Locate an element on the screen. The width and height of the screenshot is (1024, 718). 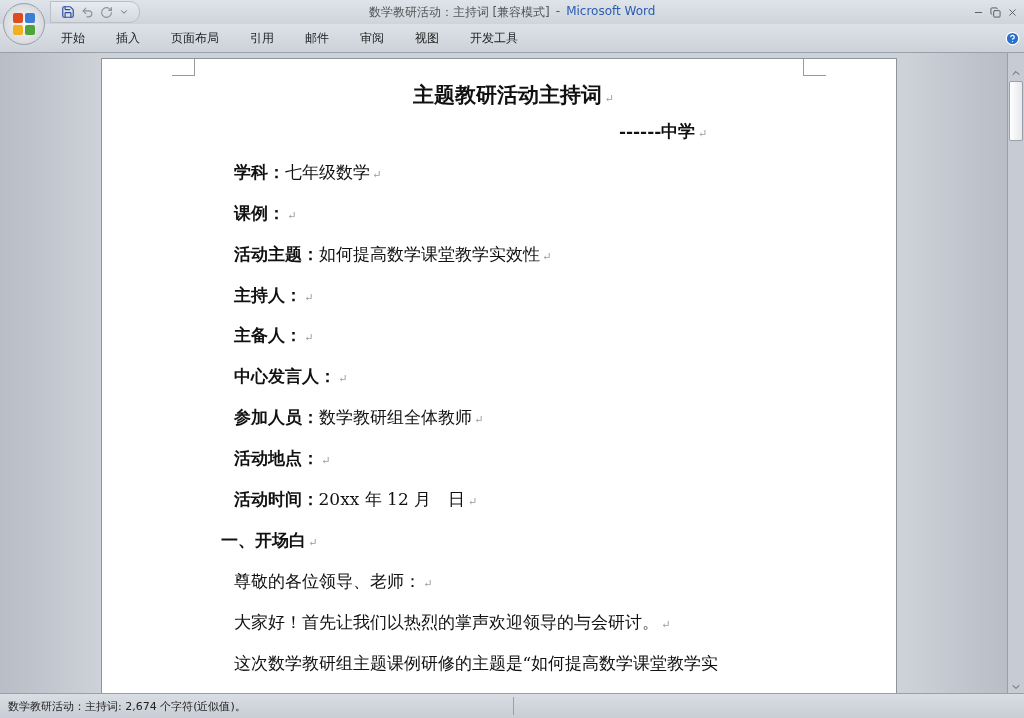
section-heading: 一、开场白 is located at coordinates (263, 540).